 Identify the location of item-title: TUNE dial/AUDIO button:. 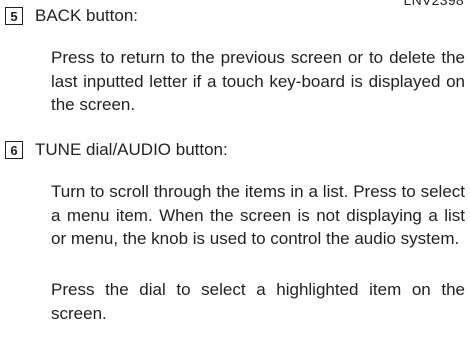
(131, 149).